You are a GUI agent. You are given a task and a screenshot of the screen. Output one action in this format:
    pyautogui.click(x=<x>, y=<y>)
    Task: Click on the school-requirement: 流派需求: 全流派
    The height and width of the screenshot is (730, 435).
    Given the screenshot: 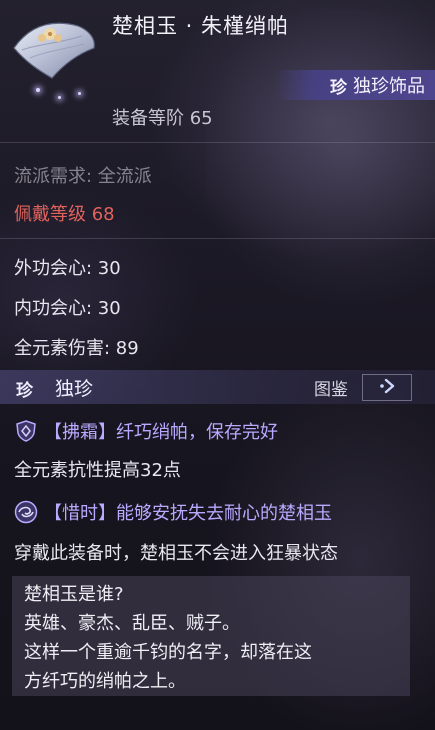 What is the action you would take?
    pyautogui.click(x=83, y=176)
    